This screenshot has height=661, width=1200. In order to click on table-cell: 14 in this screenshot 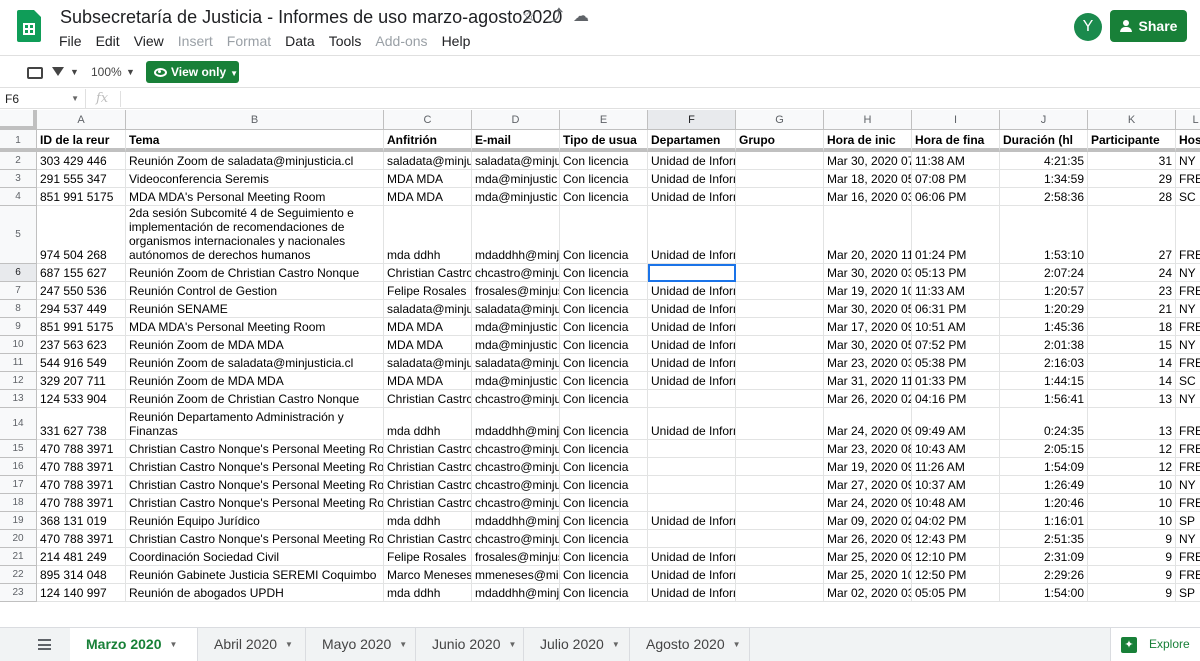, I will do `click(1132, 363)`.